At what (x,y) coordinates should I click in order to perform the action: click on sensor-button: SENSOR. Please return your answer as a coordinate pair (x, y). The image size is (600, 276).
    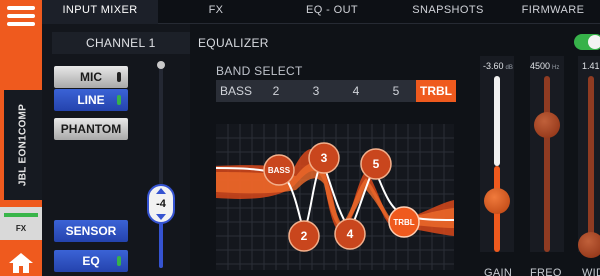
    Looking at the image, I should click on (91, 231).